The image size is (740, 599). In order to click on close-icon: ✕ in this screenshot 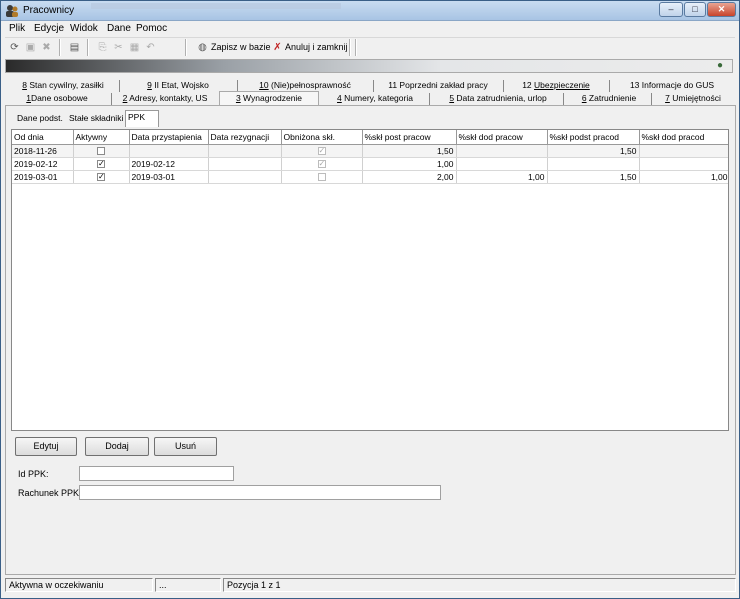, I will do `click(721, 9)`.